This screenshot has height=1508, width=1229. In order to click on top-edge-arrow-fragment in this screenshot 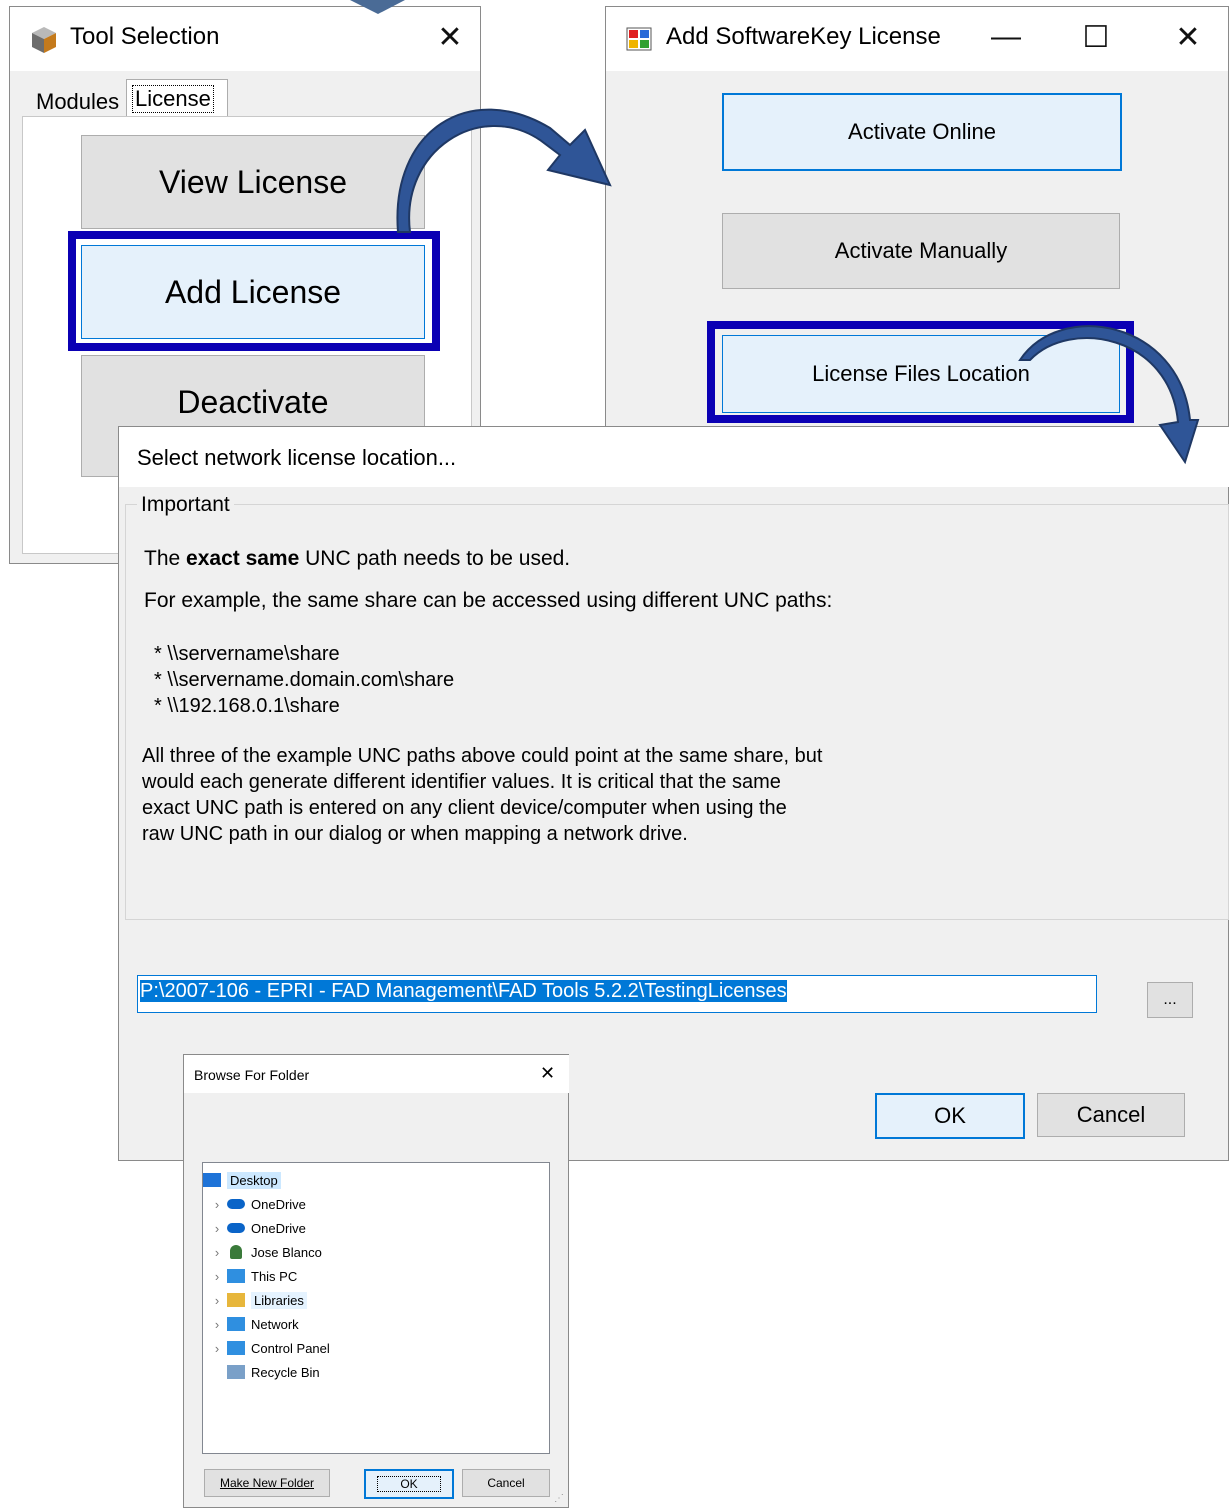, I will do `click(377, 7)`.